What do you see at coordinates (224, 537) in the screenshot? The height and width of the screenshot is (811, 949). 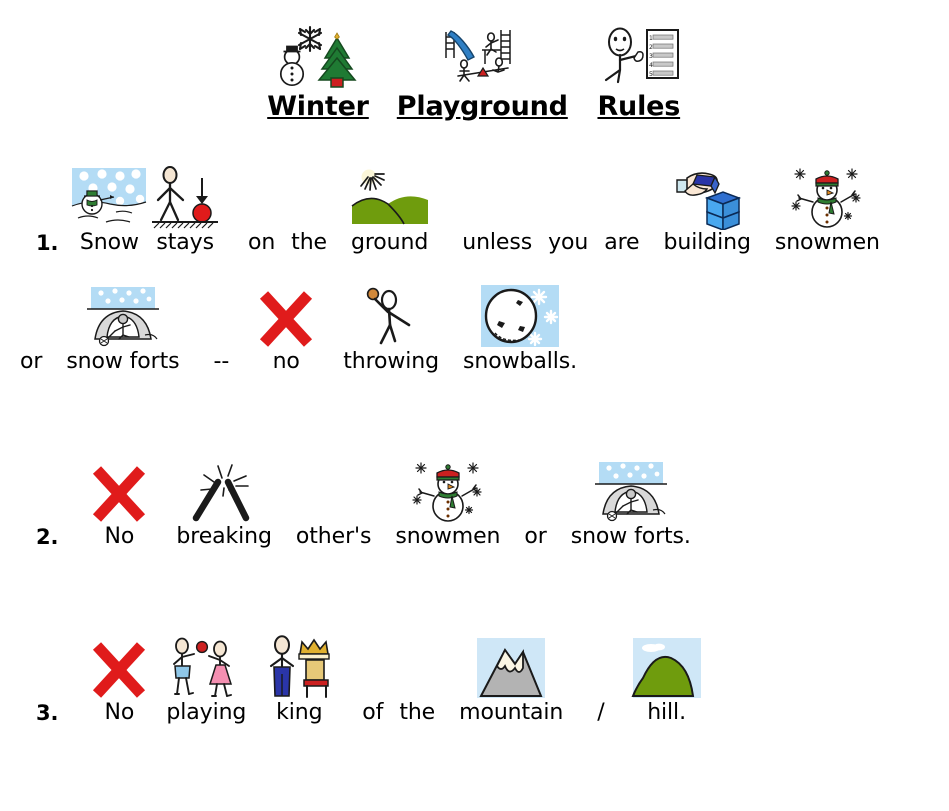 I see `word-label: breaking` at bounding box center [224, 537].